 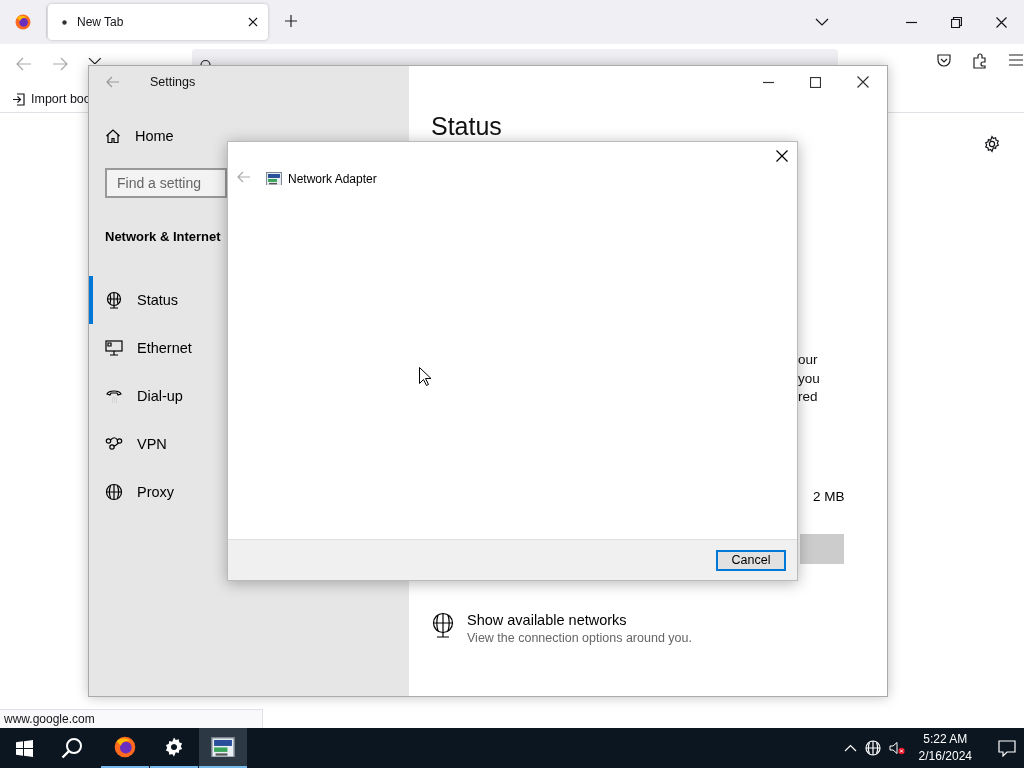 What do you see at coordinates (158, 396) in the screenshot?
I see `nav-item: Dial-up` at bounding box center [158, 396].